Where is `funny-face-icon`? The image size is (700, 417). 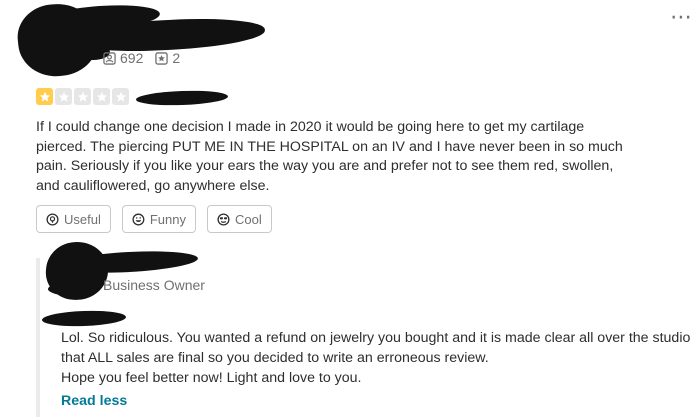 funny-face-icon is located at coordinates (138, 219).